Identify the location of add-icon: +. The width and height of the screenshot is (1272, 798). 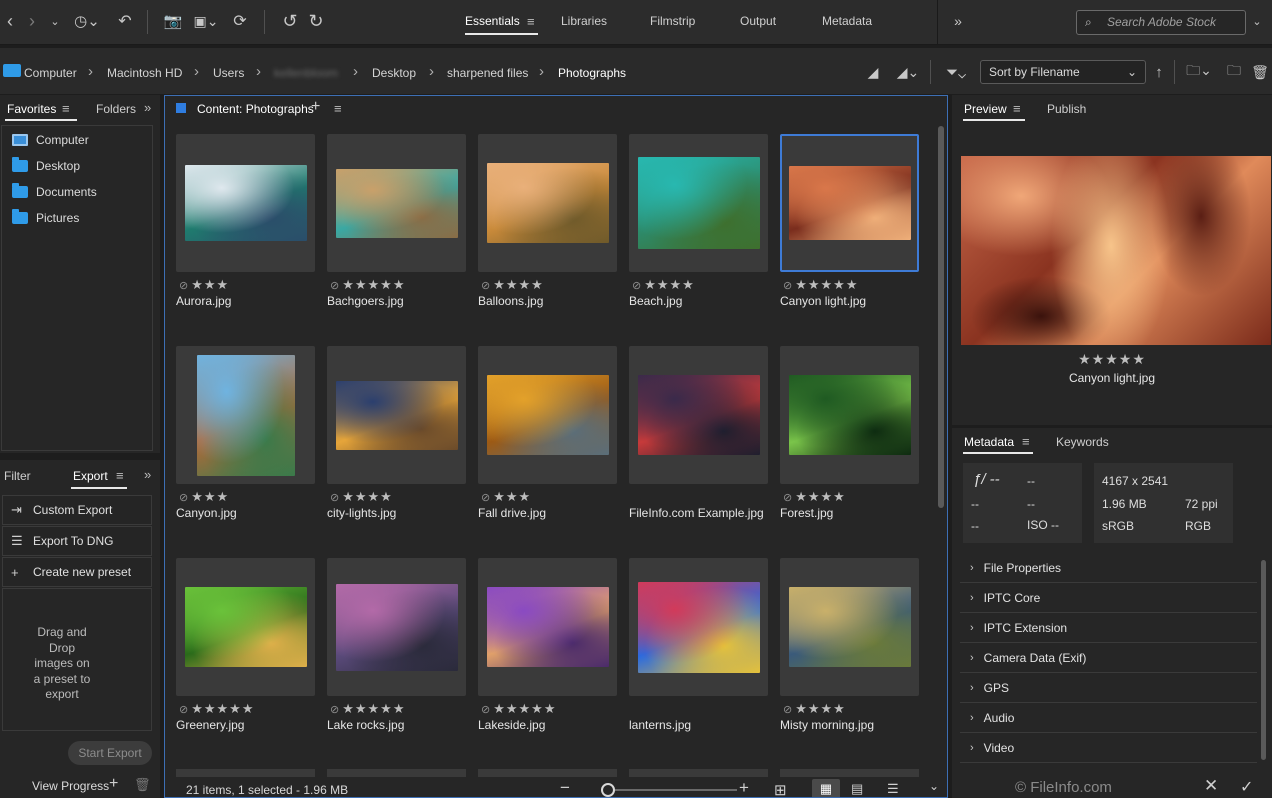
(113, 784).